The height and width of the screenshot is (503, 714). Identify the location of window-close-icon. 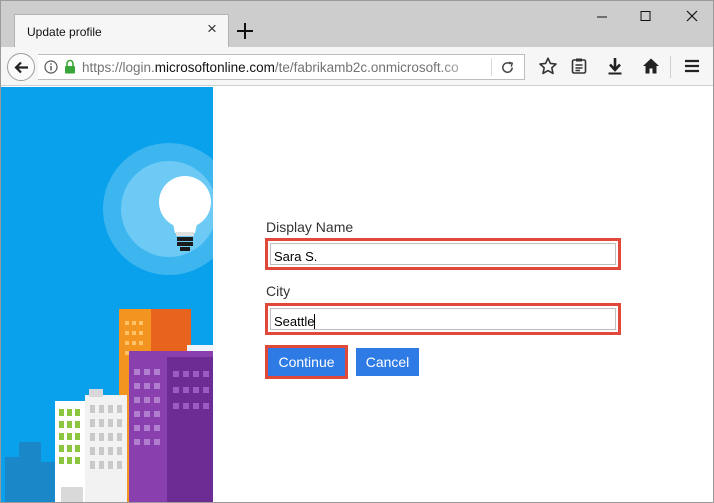
(692, 16).